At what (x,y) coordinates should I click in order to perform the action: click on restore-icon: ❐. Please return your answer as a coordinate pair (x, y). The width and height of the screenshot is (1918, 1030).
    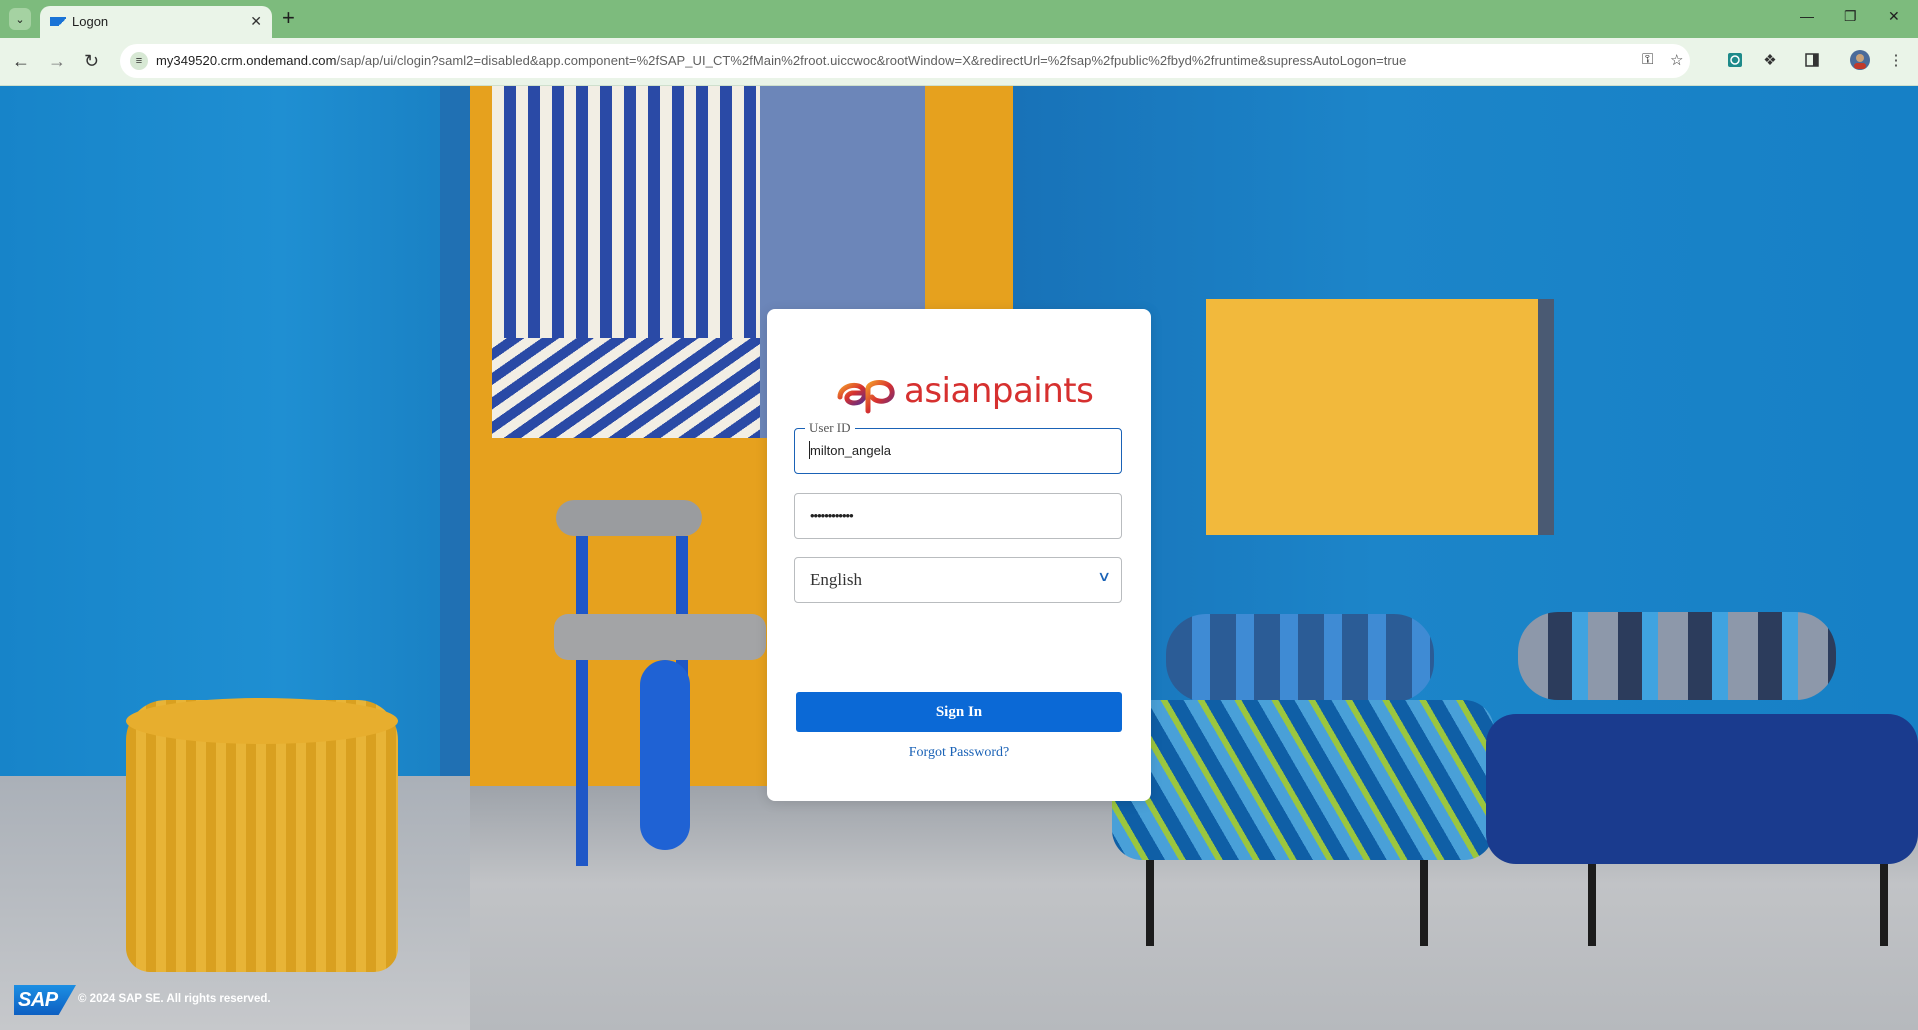
    Looking at the image, I should click on (1850, 16).